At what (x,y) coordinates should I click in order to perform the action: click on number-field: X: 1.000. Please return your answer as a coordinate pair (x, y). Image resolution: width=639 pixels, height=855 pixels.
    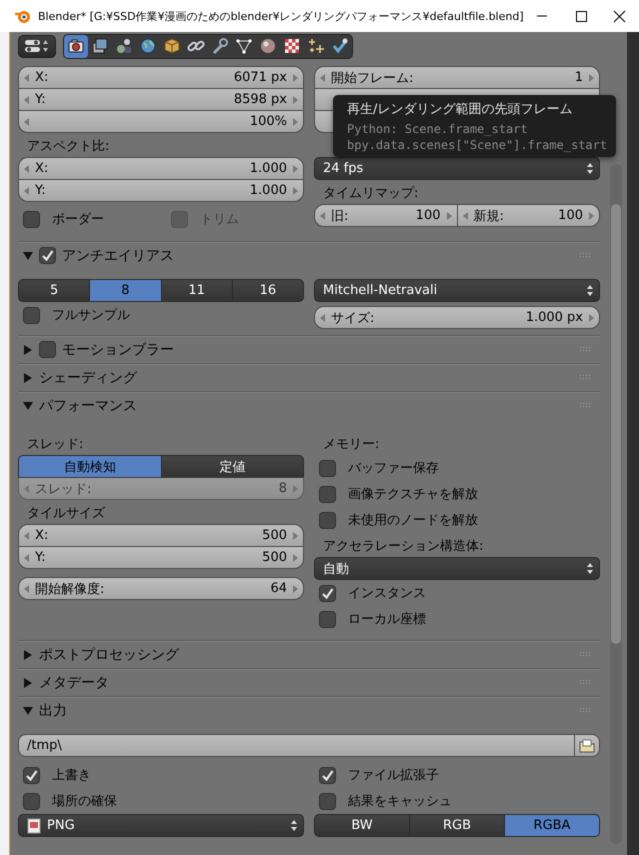
    Looking at the image, I should click on (161, 168).